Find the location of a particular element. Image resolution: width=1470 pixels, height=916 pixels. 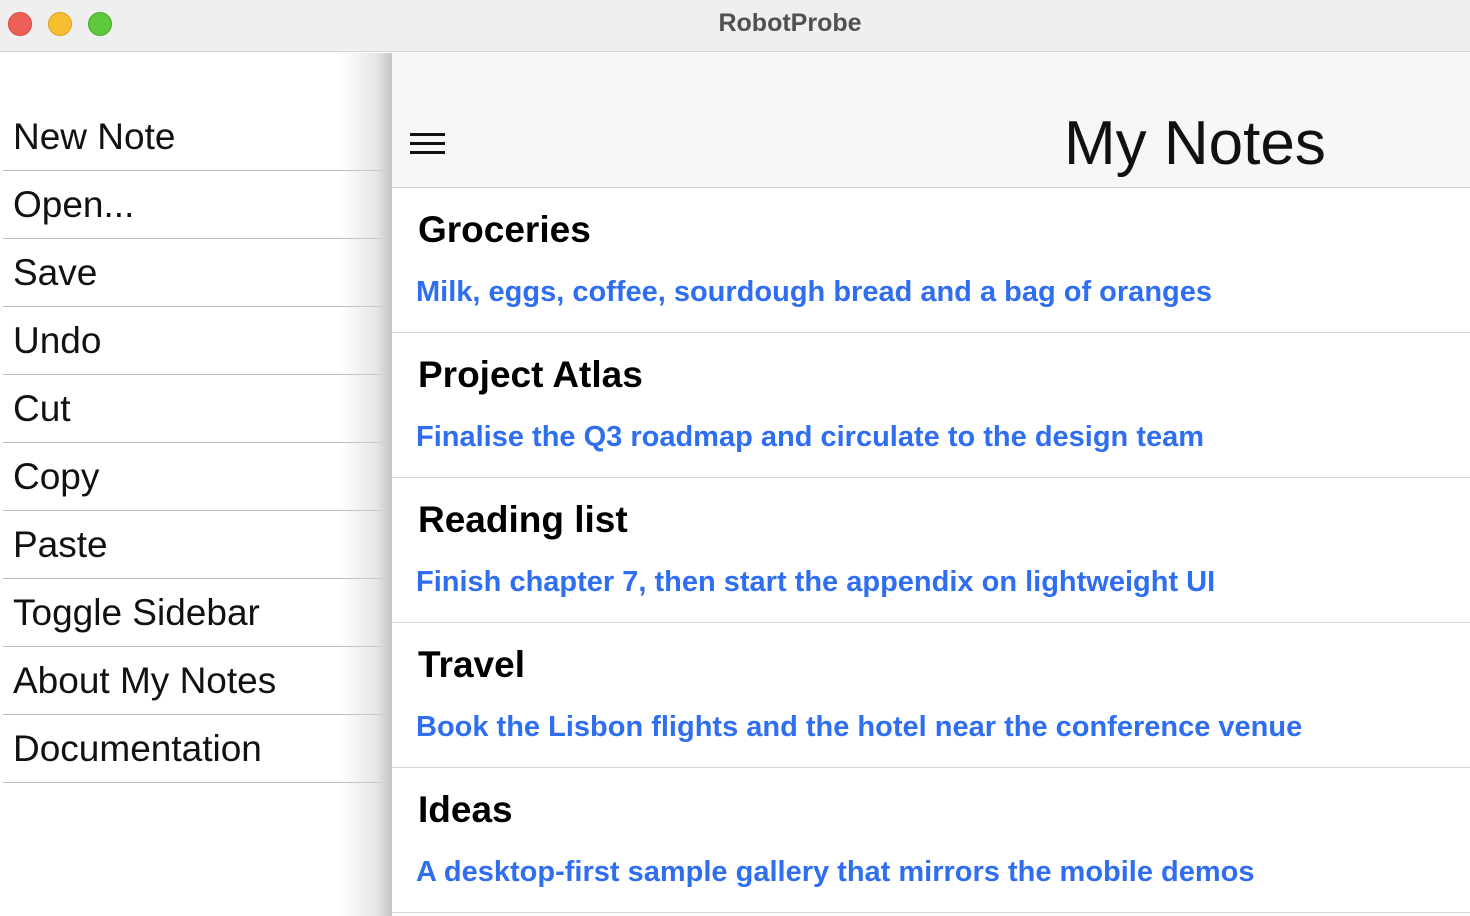

title-bar: RobotProbe is located at coordinates (735, 26).